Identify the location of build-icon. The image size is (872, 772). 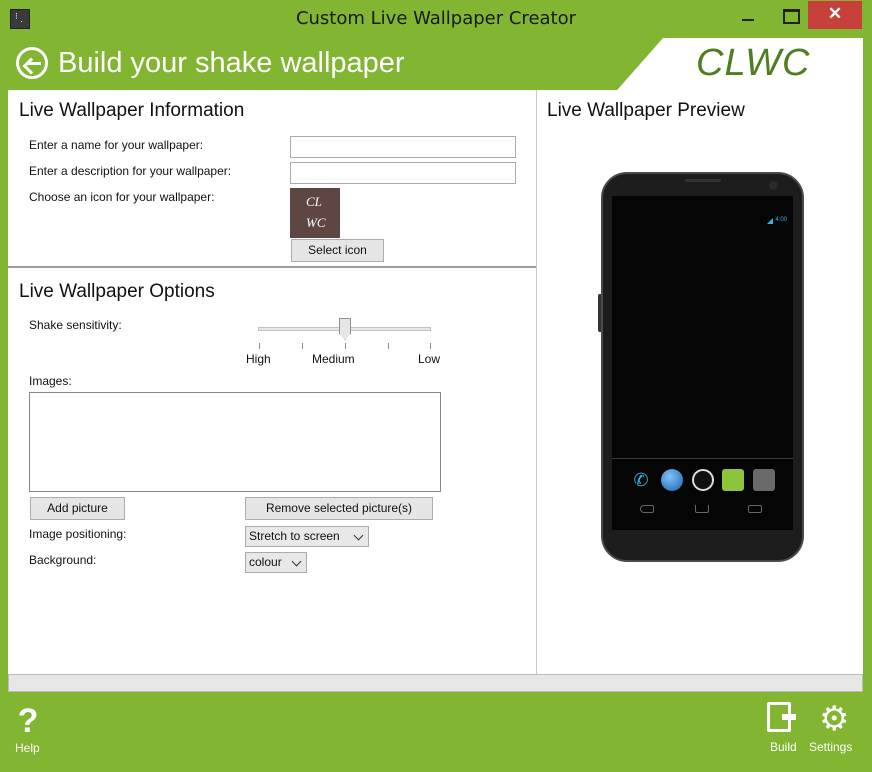
(781, 717).